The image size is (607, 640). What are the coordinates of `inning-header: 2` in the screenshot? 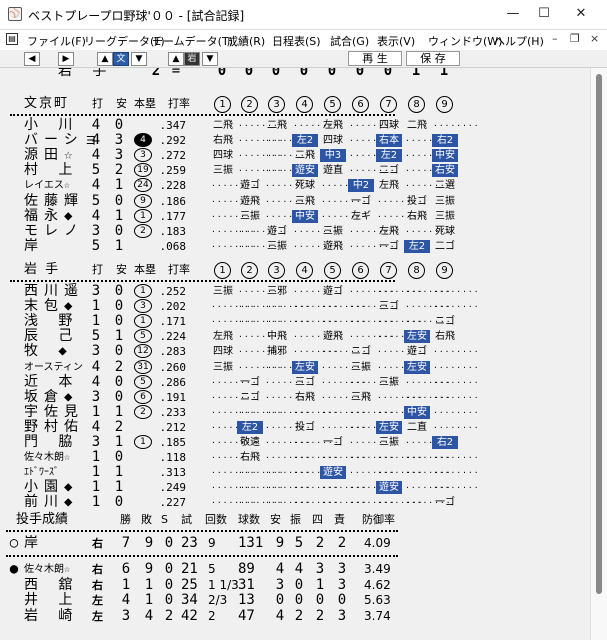 It's located at (249, 270).